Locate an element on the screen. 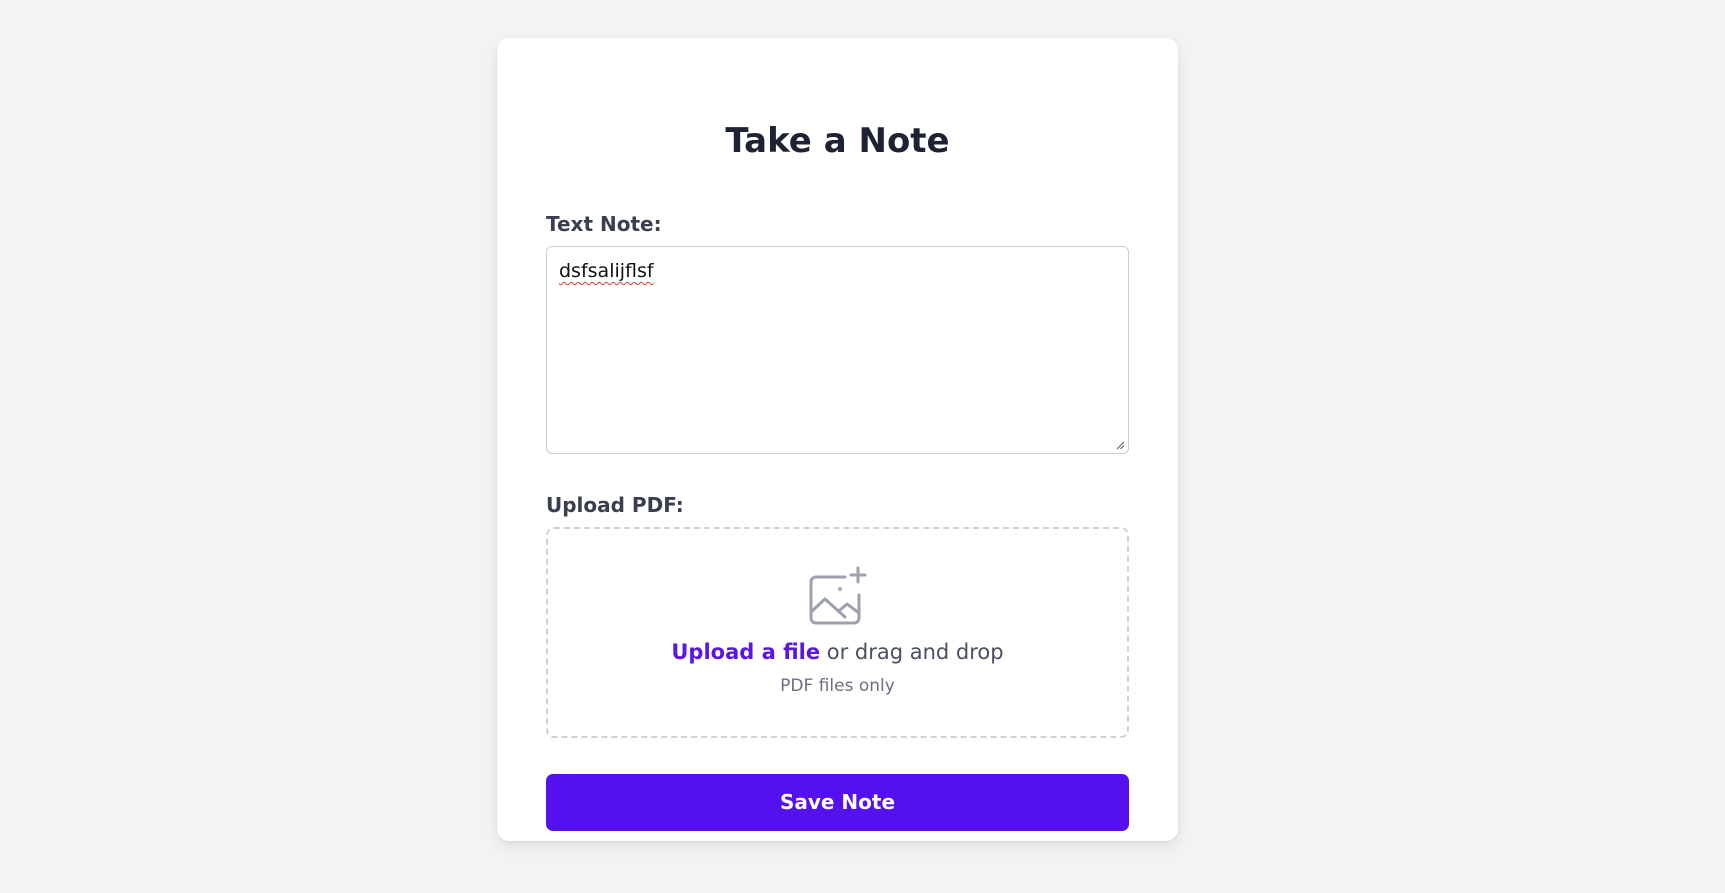  dropzone-text: Upload a file or drag and drop is located at coordinates (837, 652).